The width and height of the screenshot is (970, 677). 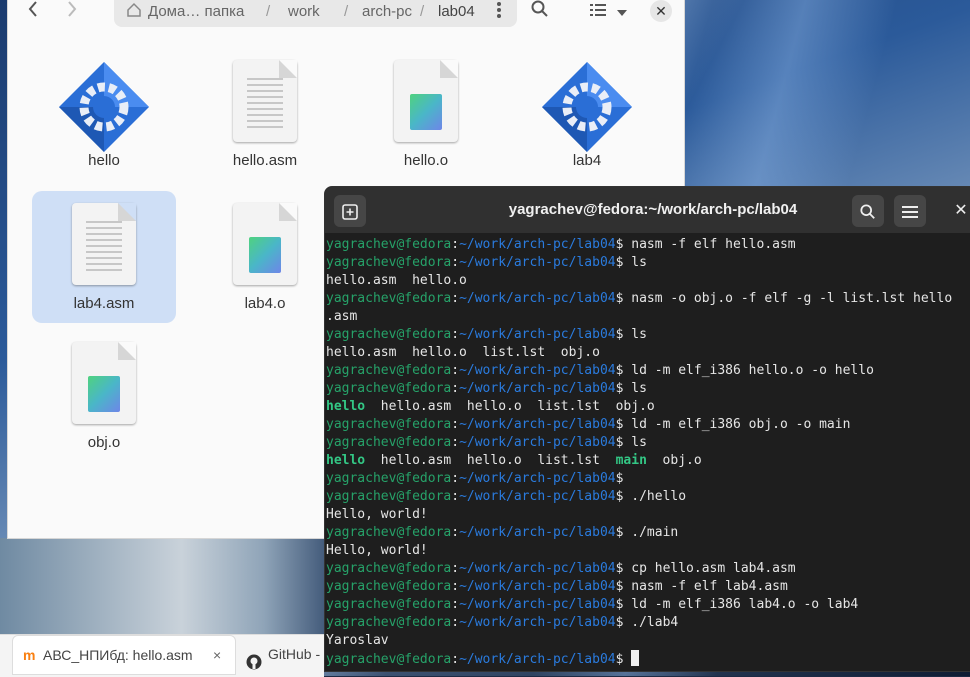 What do you see at coordinates (674, 460) in the screenshot?
I see `output-text: obj.o` at bounding box center [674, 460].